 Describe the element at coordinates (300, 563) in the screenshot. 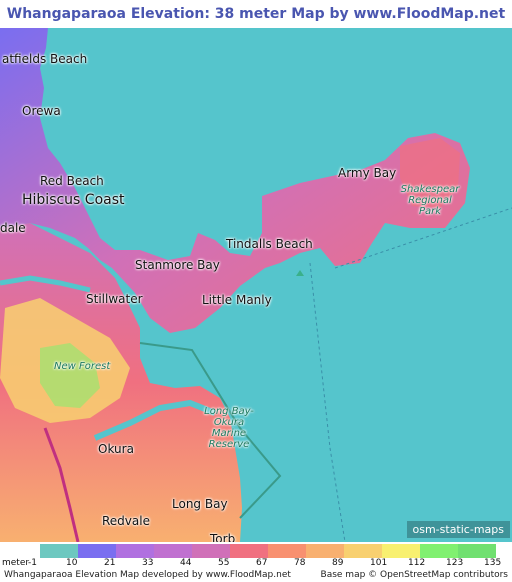

I see `legend-tick-label: 78` at that location.